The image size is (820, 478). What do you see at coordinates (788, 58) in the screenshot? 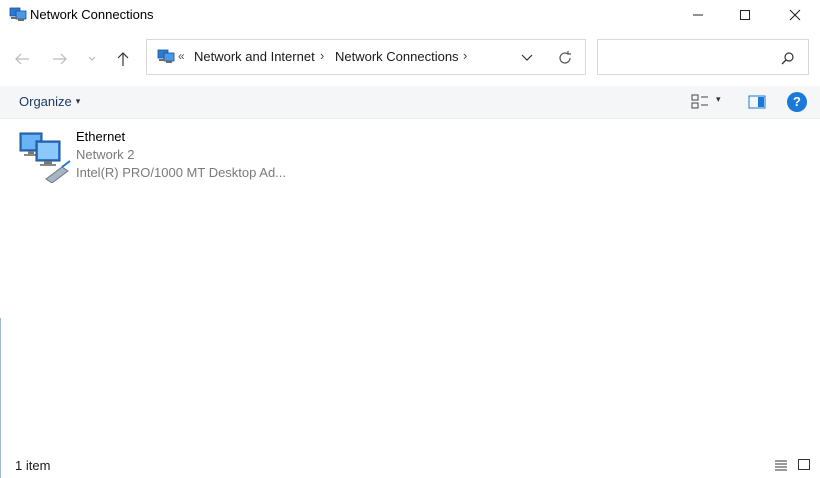
I see `search-icon` at bounding box center [788, 58].